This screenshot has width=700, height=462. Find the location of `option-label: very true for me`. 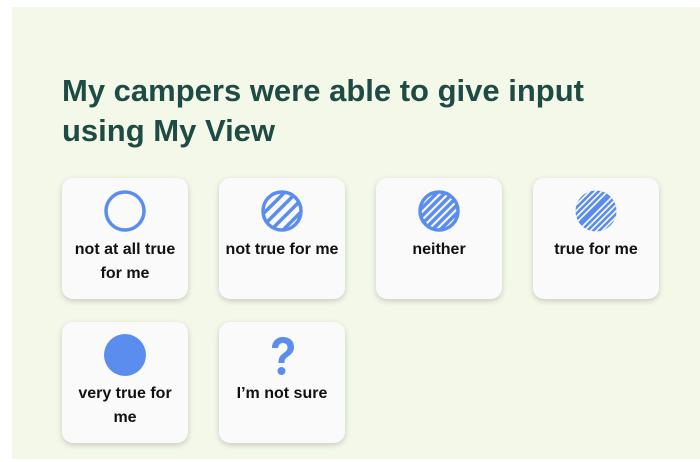

option-label: very true for me is located at coordinates (125, 405).